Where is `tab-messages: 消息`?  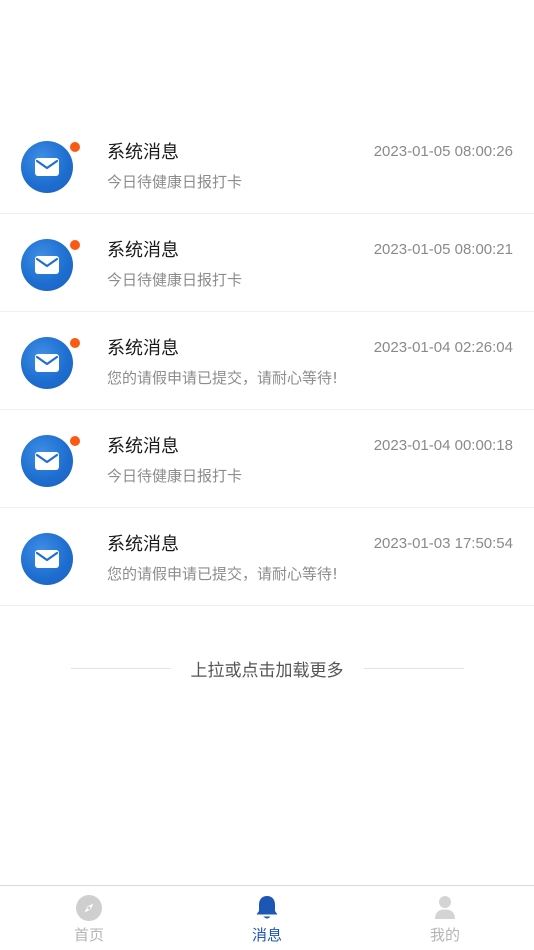
tab-messages: 消息 is located at coordinates (267, 918).